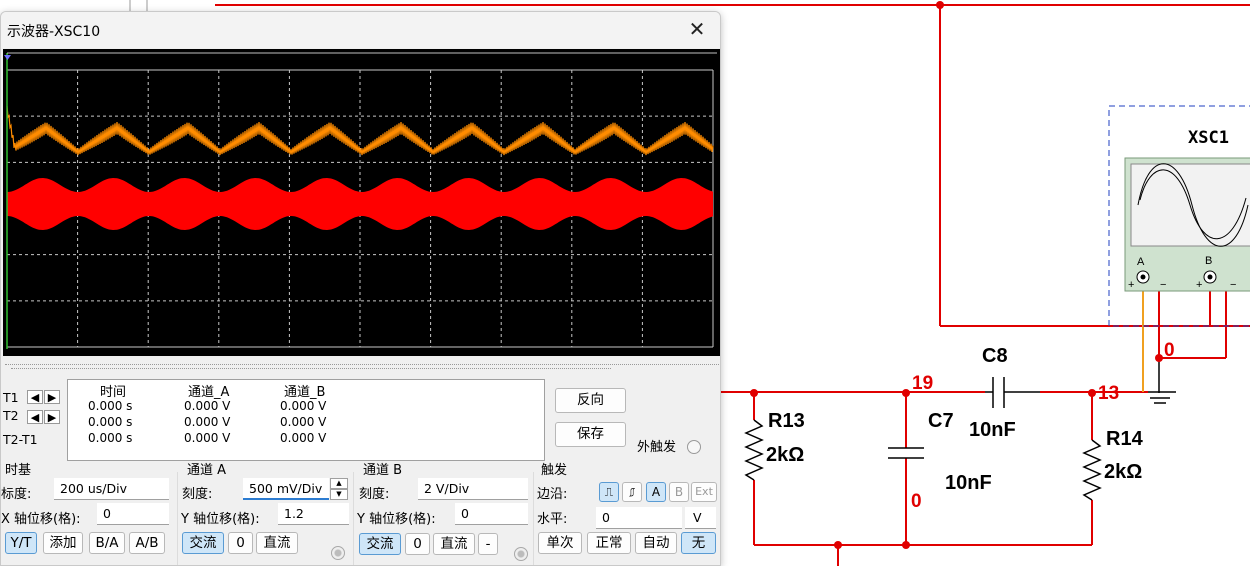 The image size is (1250, 566). What do you see at coordinates (7, 57) in the screenshot?
I see `cursor-t1-marker` at bounding box center [7, 57].